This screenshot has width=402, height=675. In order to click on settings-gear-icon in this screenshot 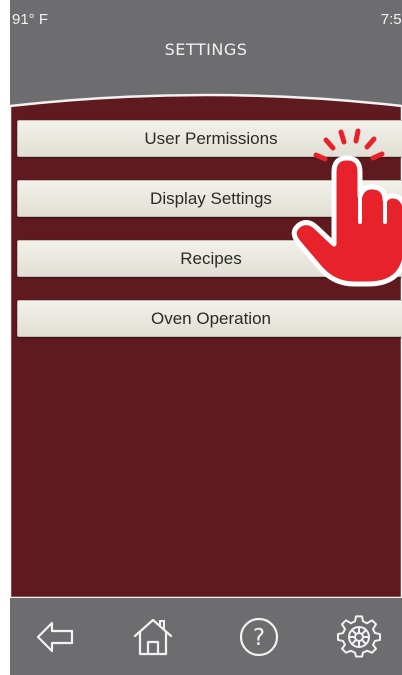, I will do `click(359, 636)`.